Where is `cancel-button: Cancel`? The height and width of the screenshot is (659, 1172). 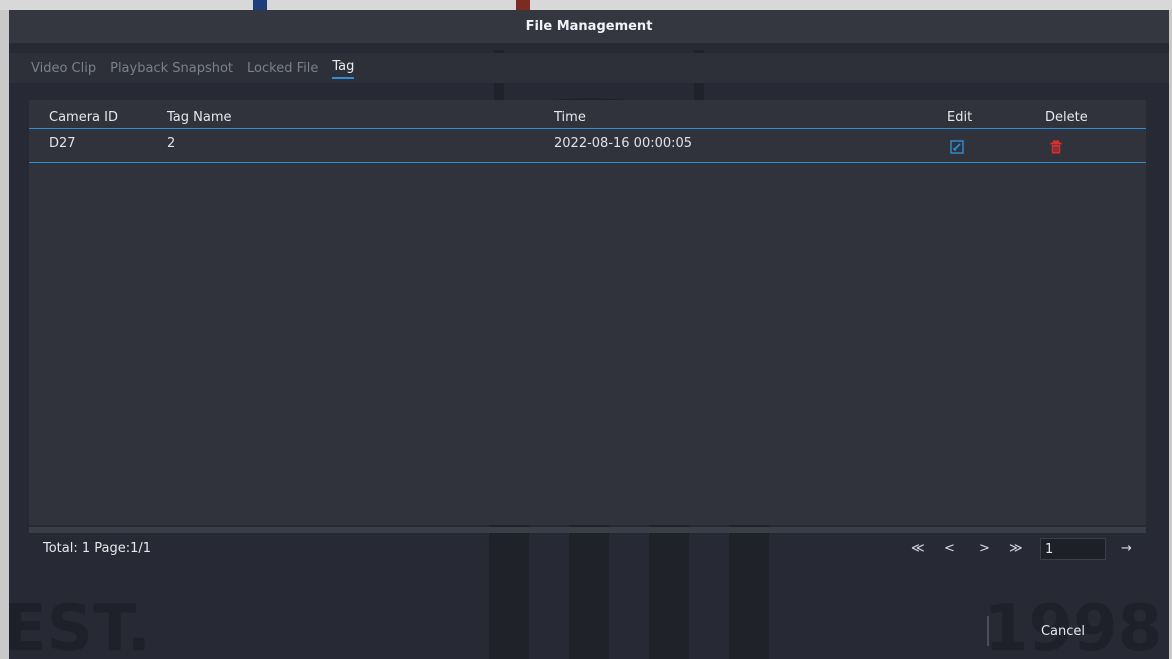 cancel-button: Cancel is located at coordinates (1062, 631).